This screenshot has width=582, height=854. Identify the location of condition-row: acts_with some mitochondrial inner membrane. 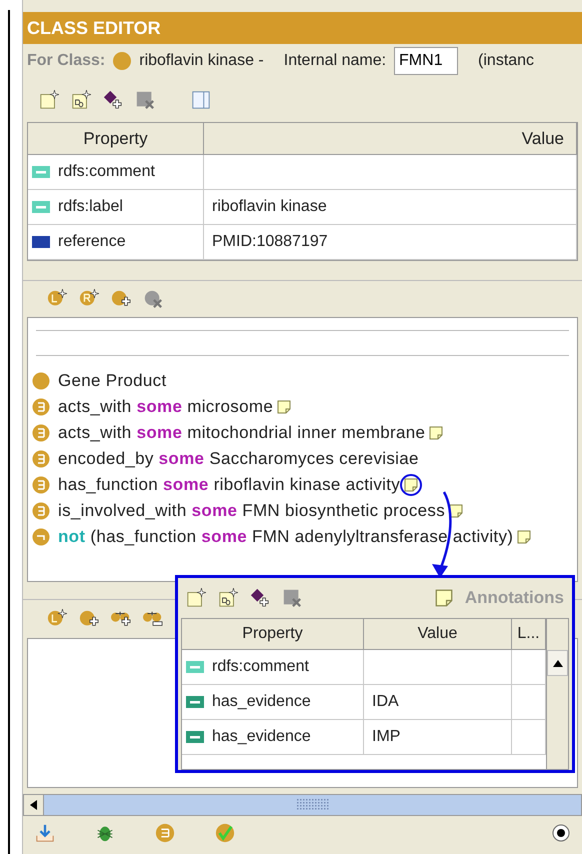
(302, 433).